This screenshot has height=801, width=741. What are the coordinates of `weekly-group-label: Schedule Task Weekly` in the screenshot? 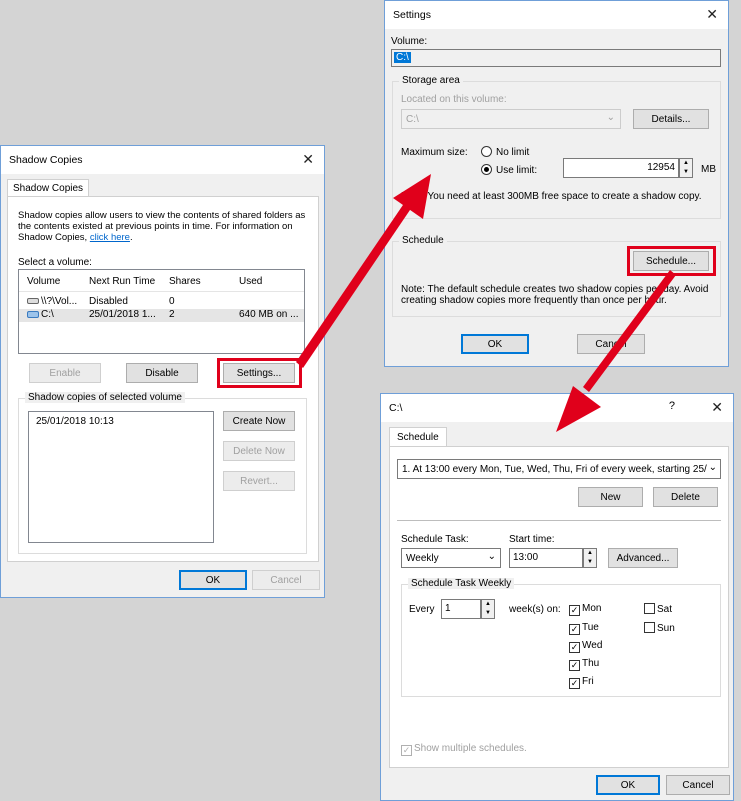 It's located at (461, 583).